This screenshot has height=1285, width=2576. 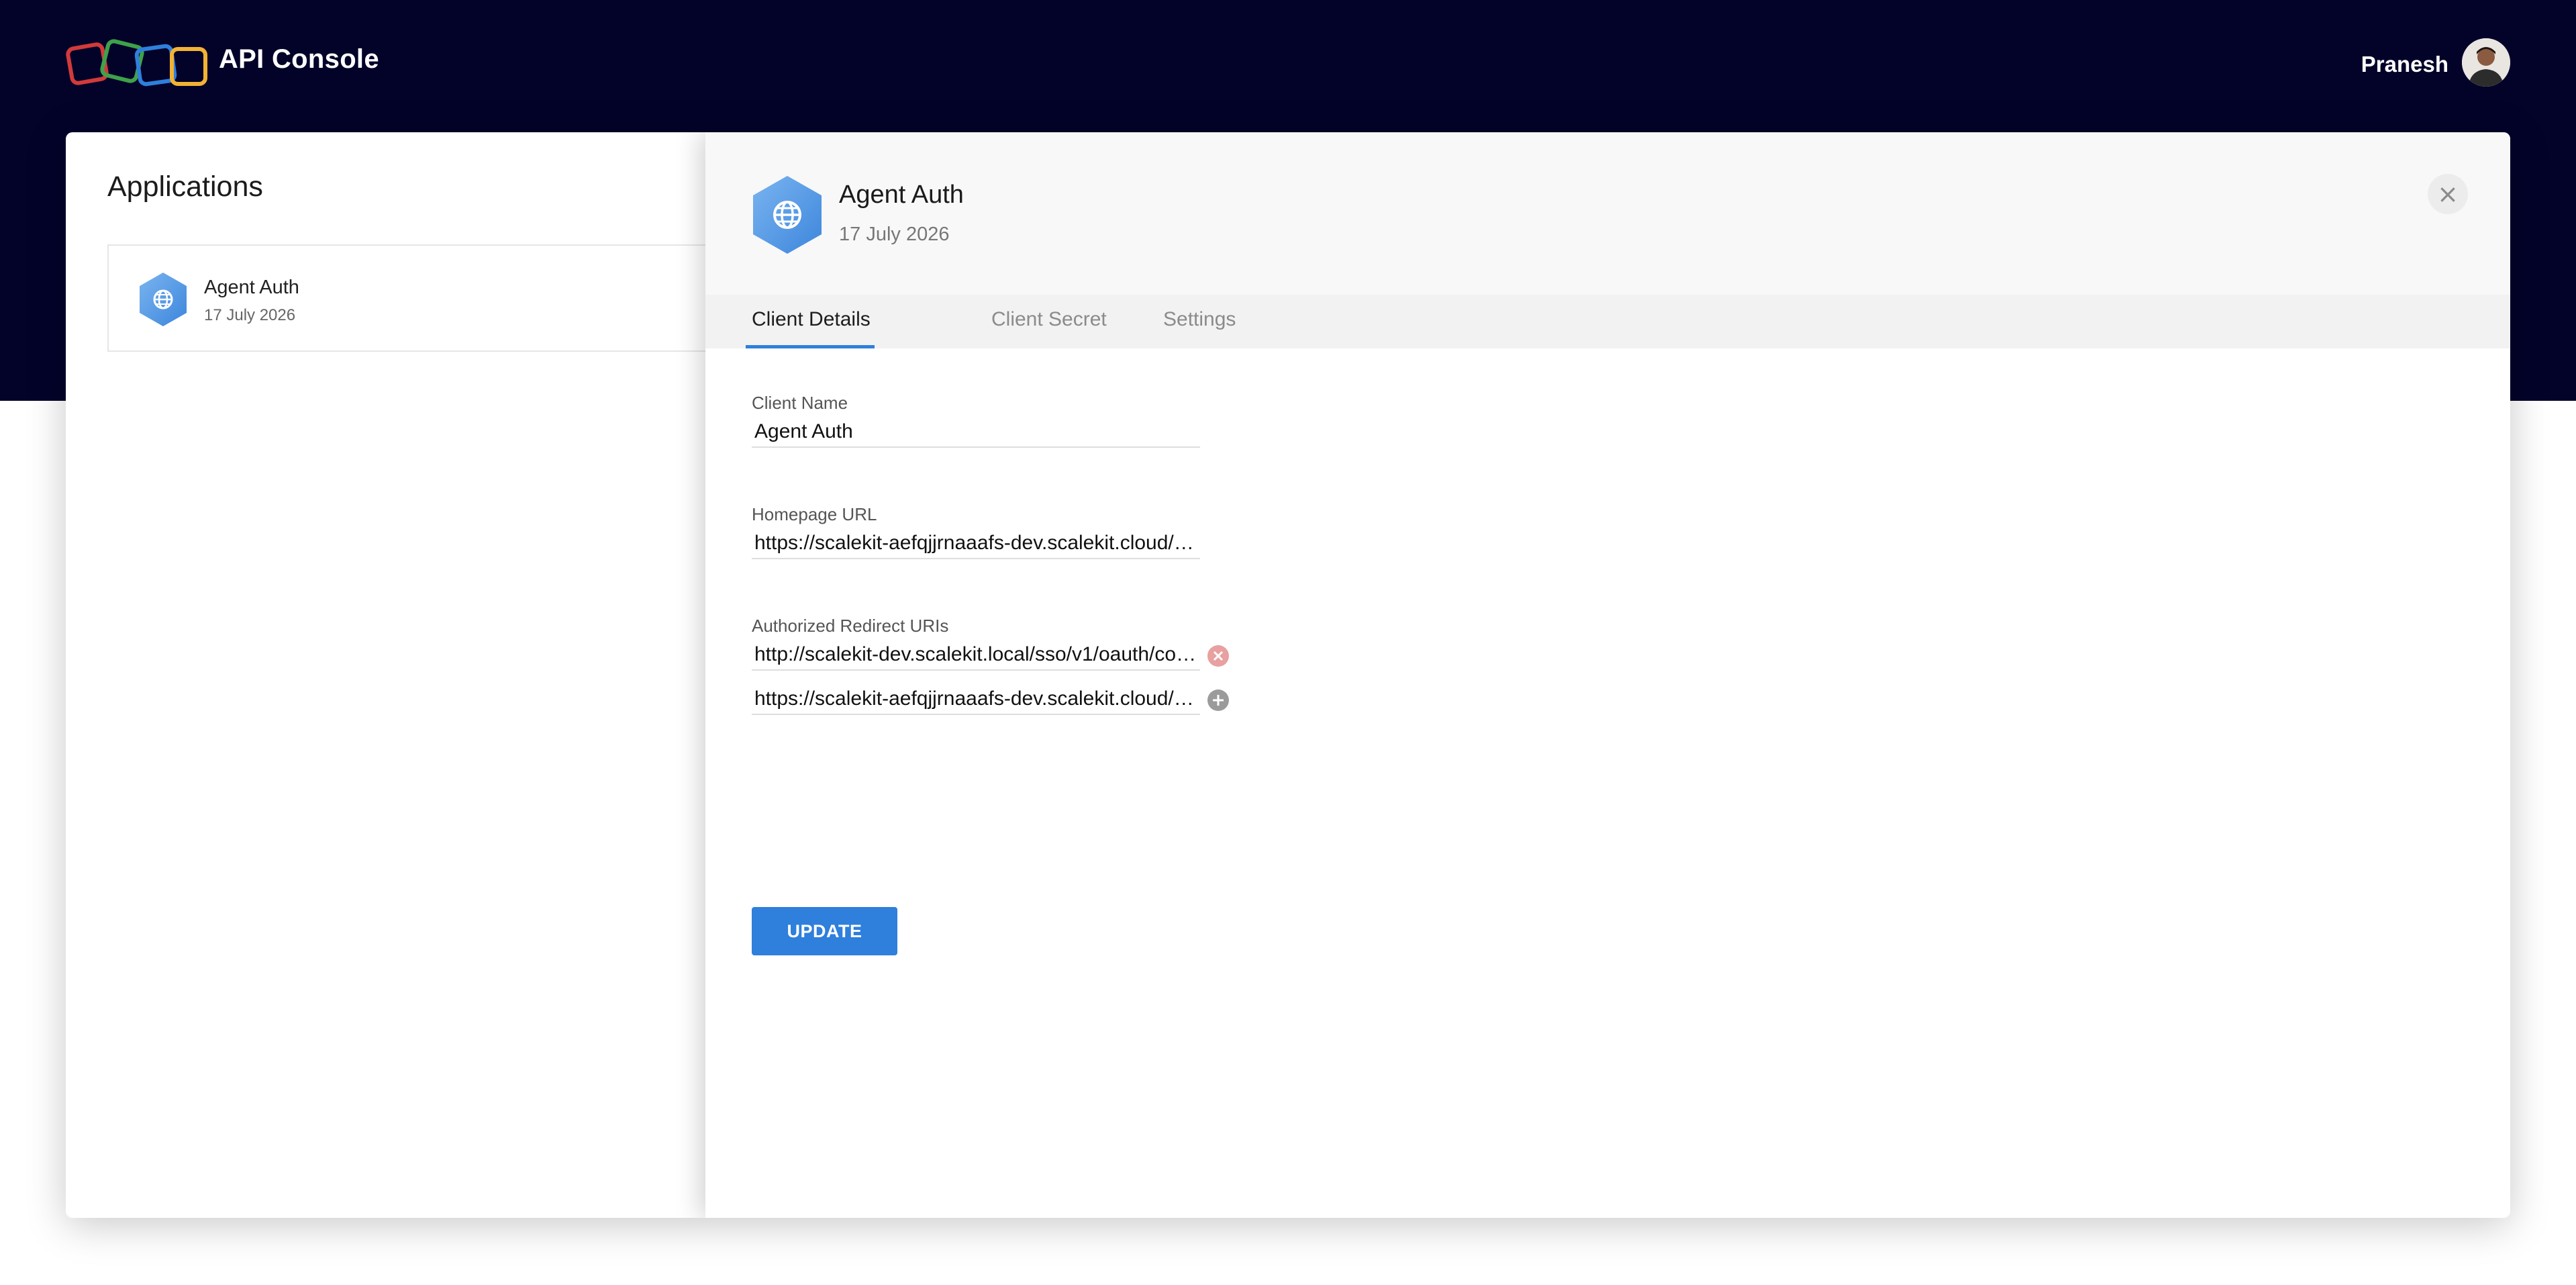 What do you see at coordinates (824, 931) in the screenshot?
I see `update-button: UPDATE` at bounding box center [824, 931].